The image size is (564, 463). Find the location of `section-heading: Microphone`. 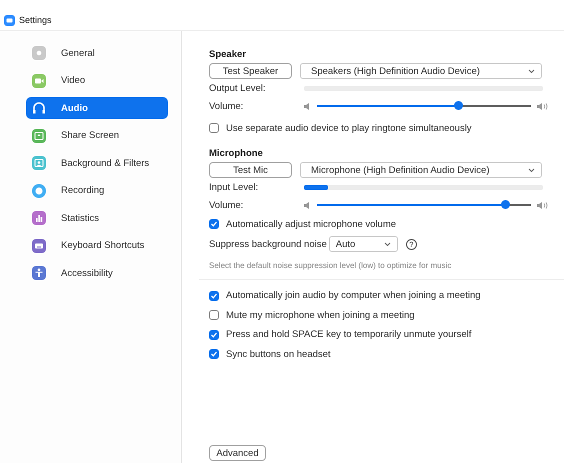

section-heading: Microphone is located at coordinates (236, 153).